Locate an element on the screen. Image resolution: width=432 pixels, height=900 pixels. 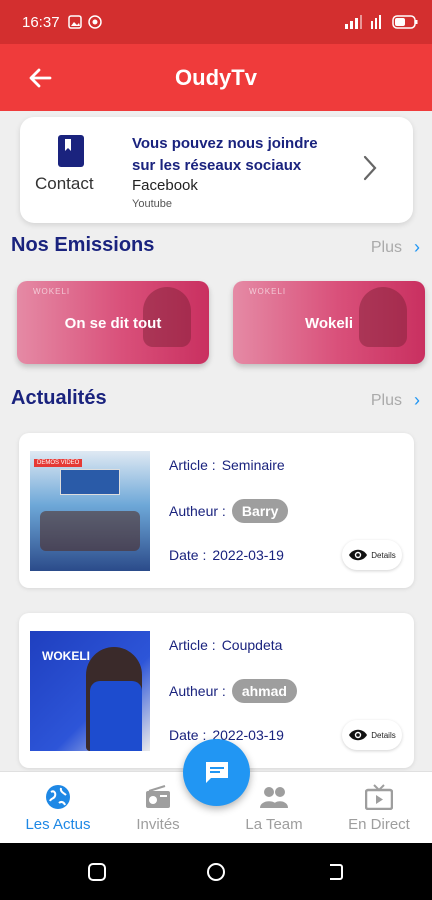
article-value: Coupdeta is located at coordinates (252, 645).